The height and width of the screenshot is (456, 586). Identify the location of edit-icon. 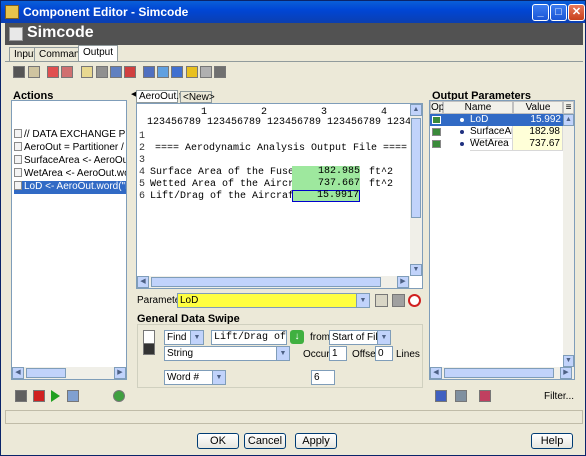
(34, 72).